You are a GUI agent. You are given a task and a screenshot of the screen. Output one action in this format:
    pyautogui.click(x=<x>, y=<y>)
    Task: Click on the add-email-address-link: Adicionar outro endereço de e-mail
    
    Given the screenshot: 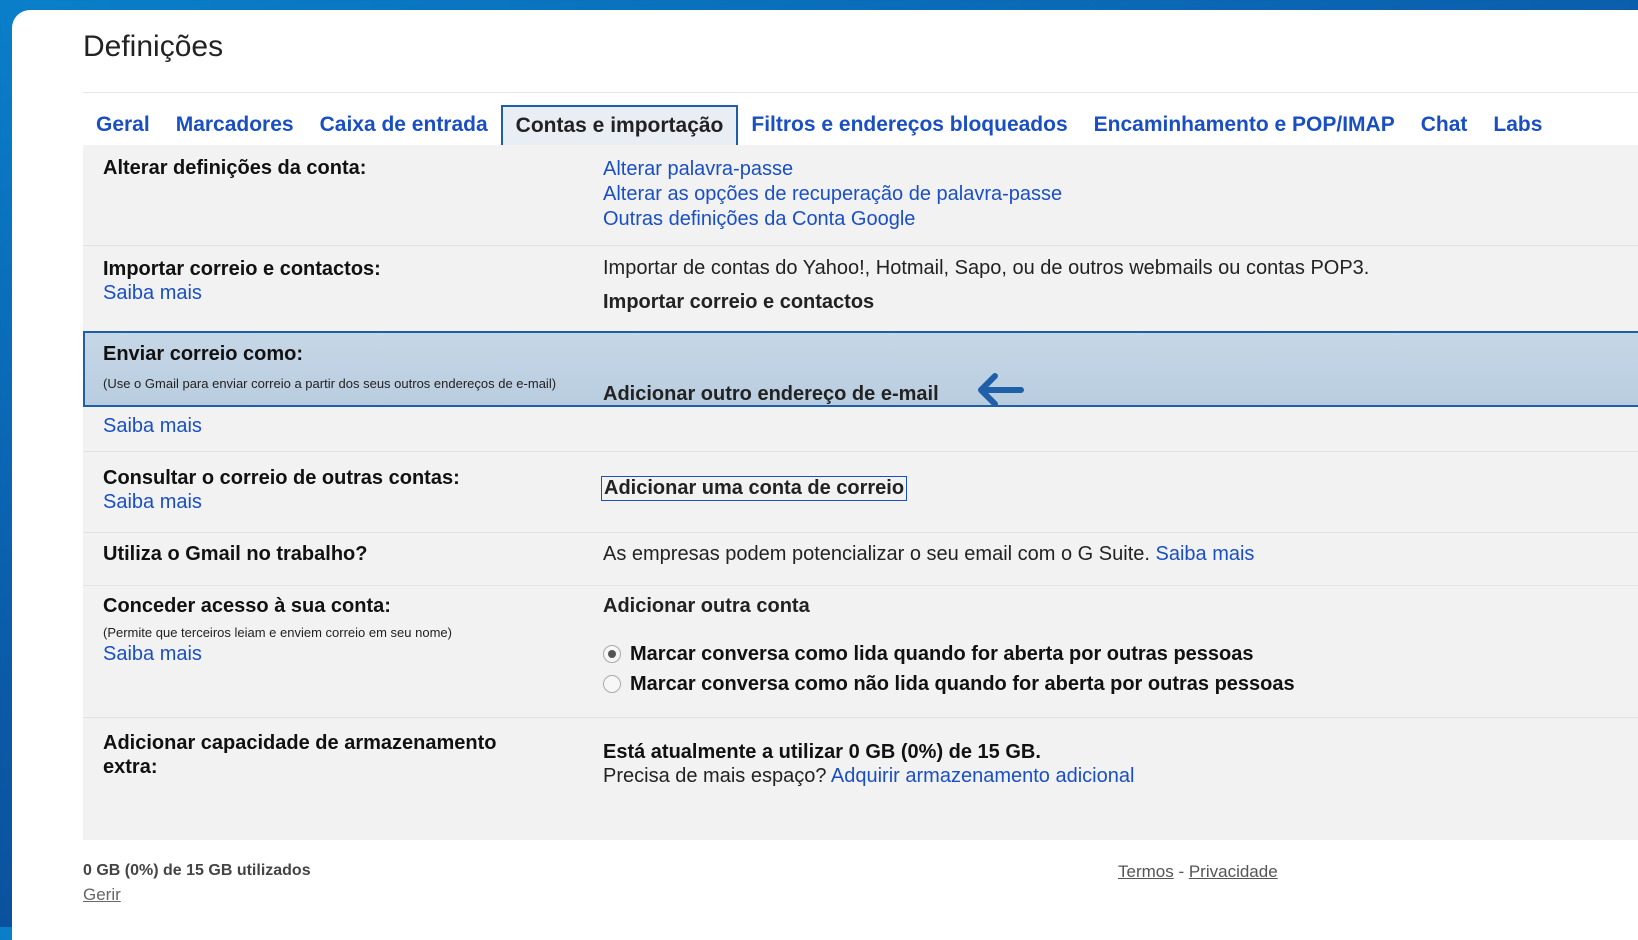 What is the action you would take?
    pyautogui.click(x=771, y=394)
    